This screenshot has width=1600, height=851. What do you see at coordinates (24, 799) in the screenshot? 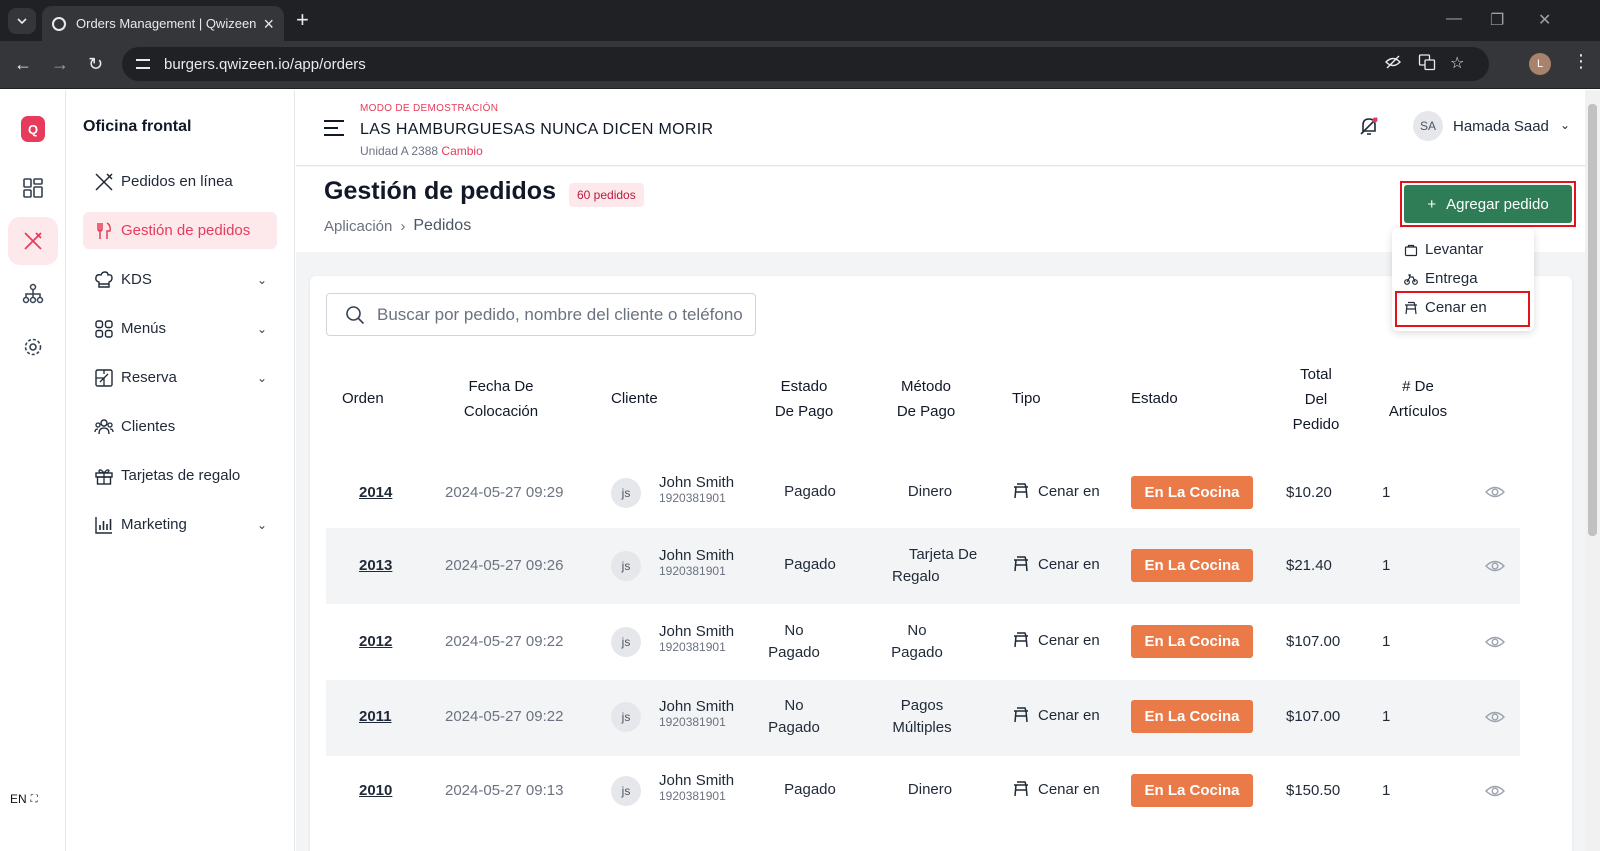
I see `language-switcher: EN ⛶` at bounding box center [24, 799].